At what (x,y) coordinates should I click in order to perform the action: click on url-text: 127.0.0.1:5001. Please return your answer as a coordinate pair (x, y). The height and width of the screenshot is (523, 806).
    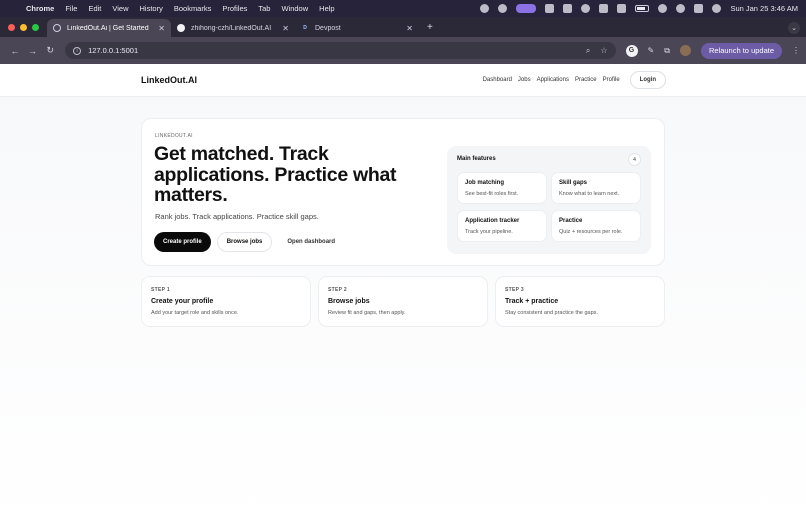
    Looking at the image, I should click on (113, 50).